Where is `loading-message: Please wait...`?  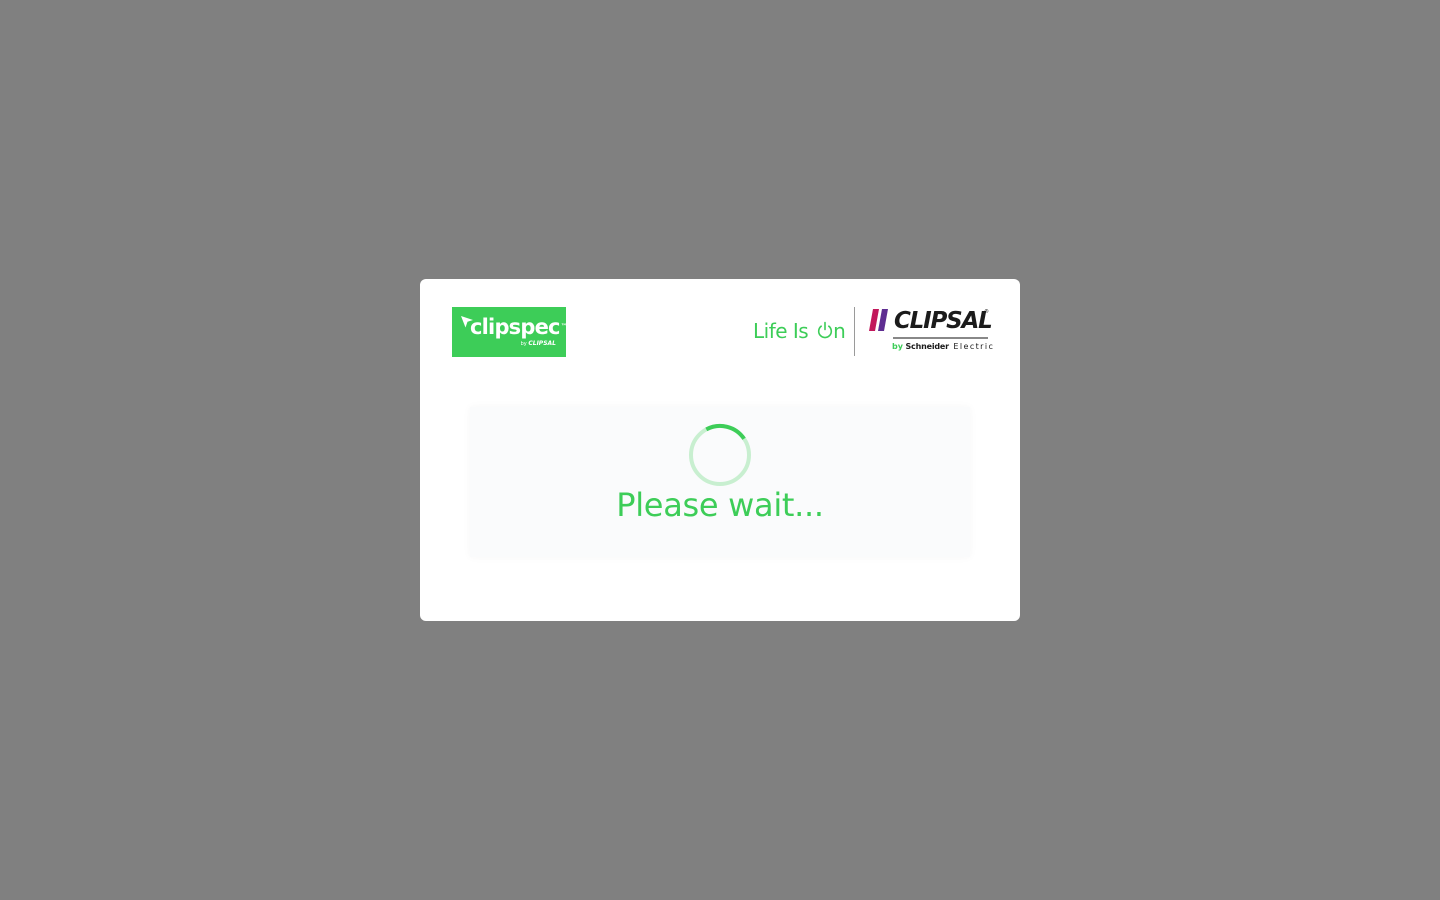 loading-message: Please wait... is located at coordinates (720, 505).